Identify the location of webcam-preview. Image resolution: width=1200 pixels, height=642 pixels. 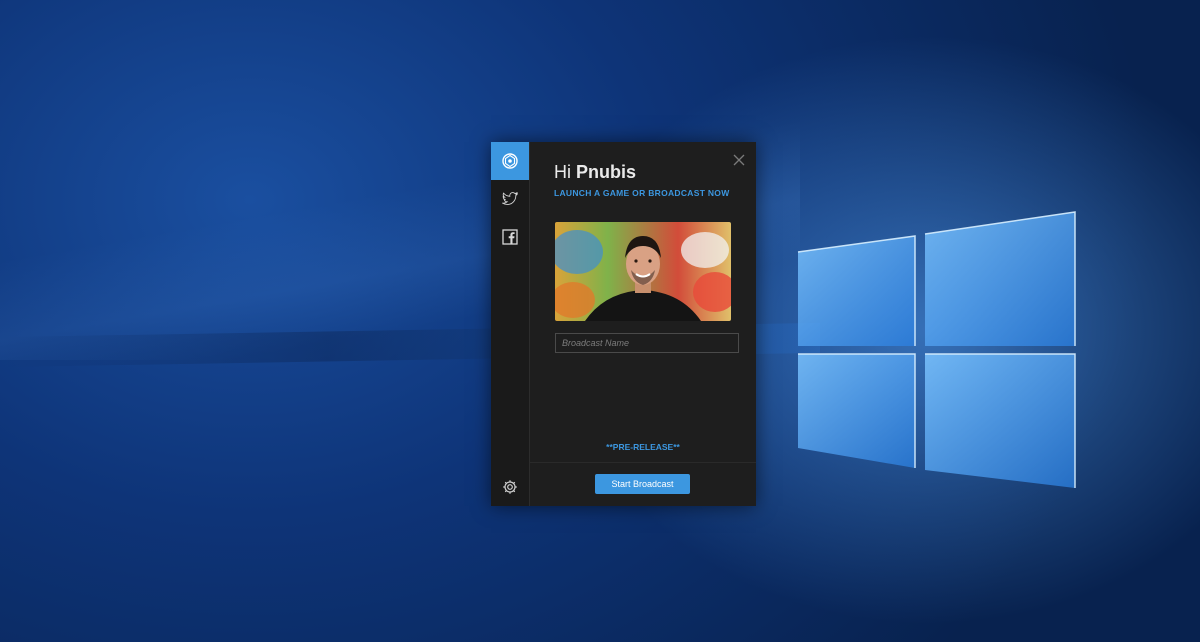
(643, 271).